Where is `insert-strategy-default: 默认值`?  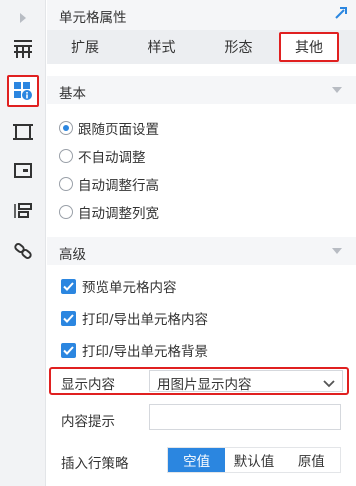 insert-strategy-default: 默认值 is located at coordinates (254, 460).